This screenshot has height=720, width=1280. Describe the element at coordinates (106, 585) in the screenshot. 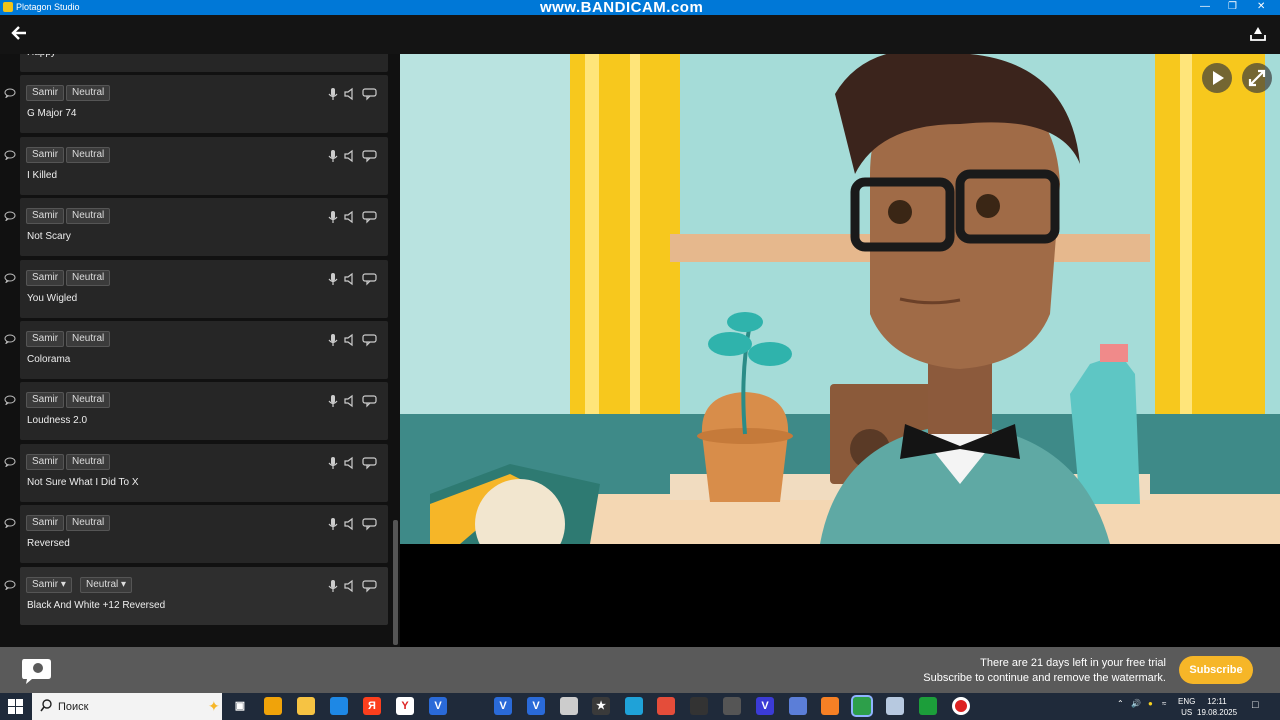

I see `emotion-tag: Neutral ▾` at that location.